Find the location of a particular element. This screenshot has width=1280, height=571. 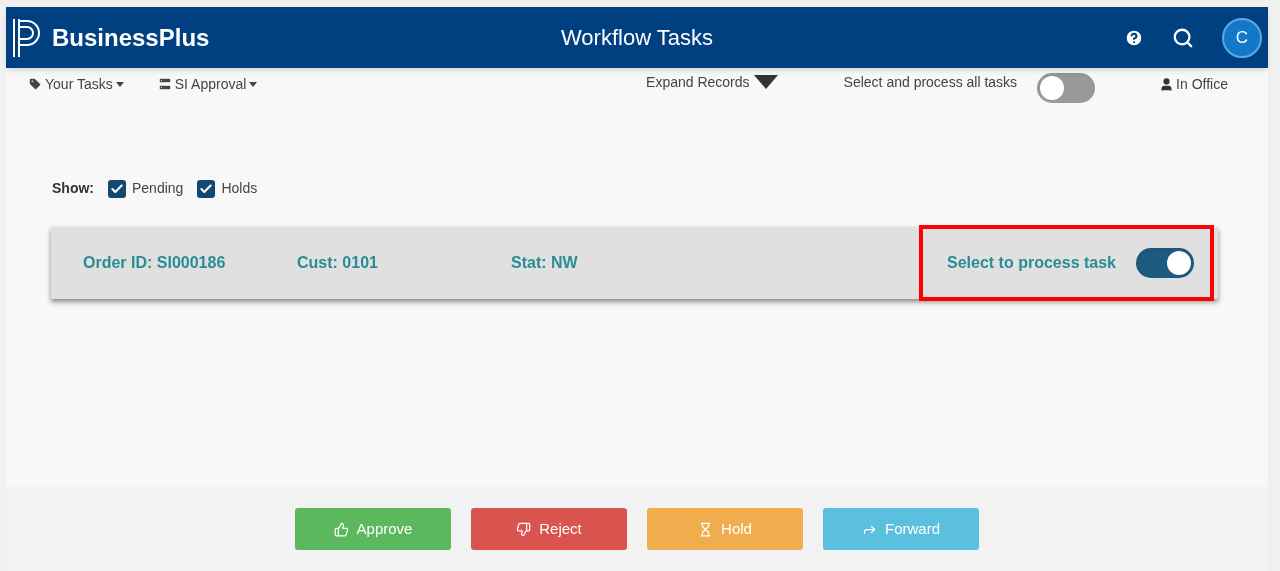

brand-name: BusinessPlus is located at coordinates (131, 37).